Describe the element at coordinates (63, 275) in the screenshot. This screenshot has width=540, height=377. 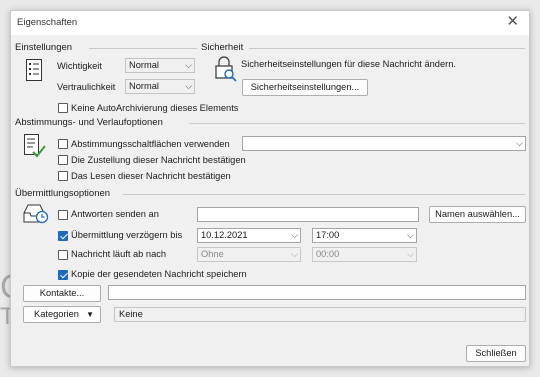
I see `save-copy-checkbox` at that location.